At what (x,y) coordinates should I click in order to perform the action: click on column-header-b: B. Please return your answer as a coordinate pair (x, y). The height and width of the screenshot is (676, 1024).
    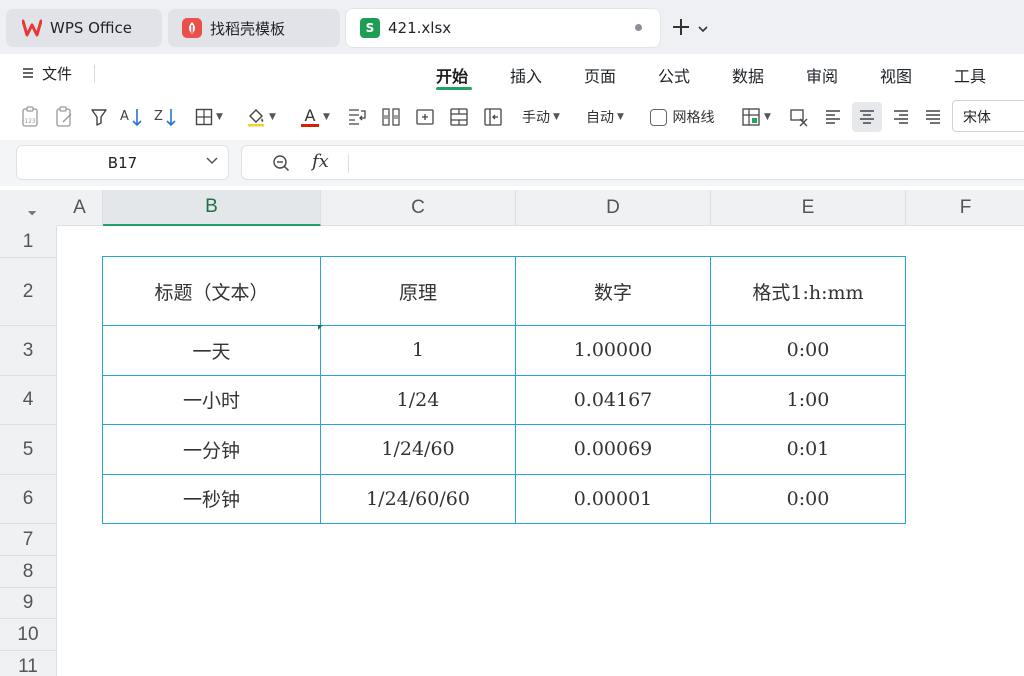
    Looking at the image, I should click on (212, 208).